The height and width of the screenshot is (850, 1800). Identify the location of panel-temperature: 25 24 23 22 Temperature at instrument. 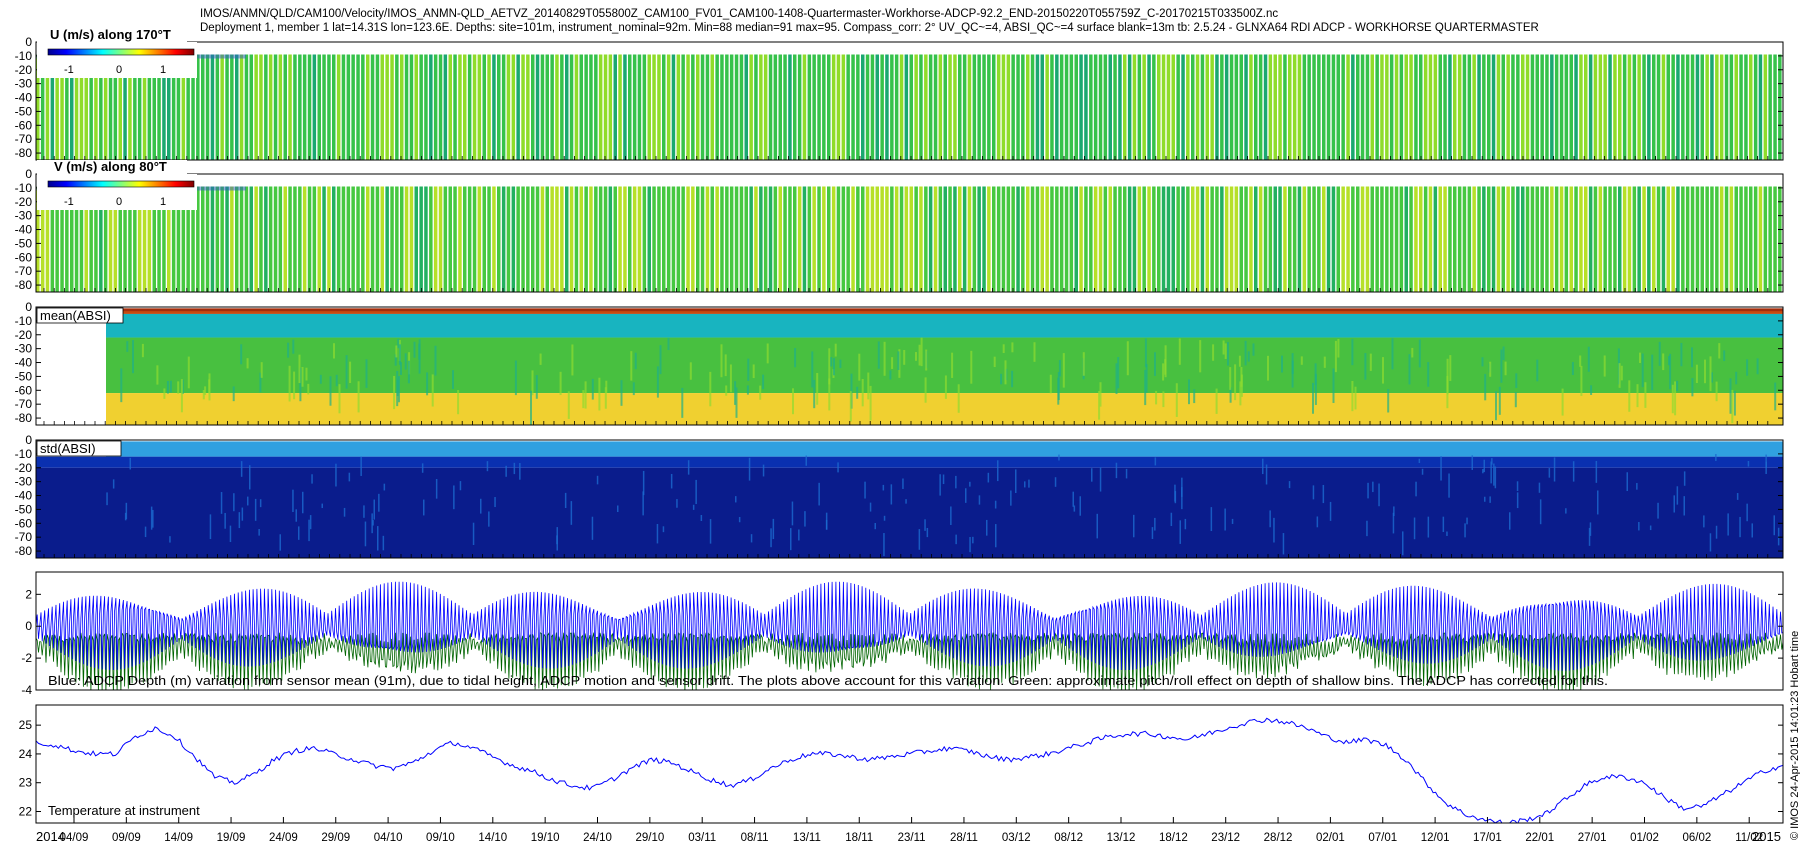
(901, 764).